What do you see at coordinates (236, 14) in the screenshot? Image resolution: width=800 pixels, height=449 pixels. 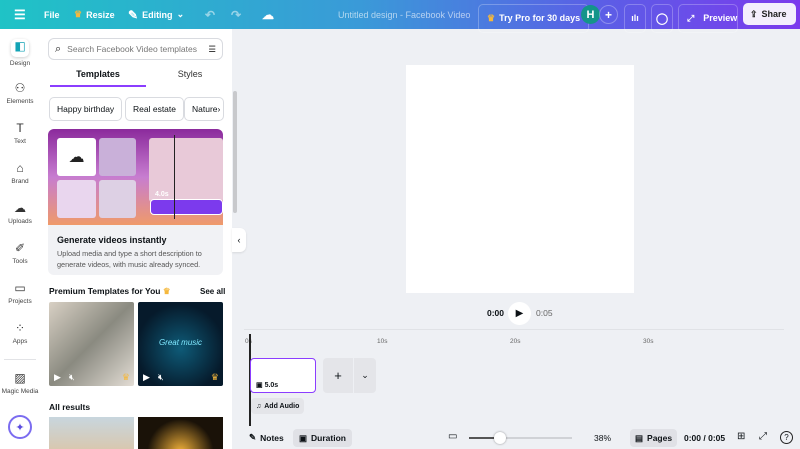 I see `redo-icon: ↷` at bounding box center [236, 14].